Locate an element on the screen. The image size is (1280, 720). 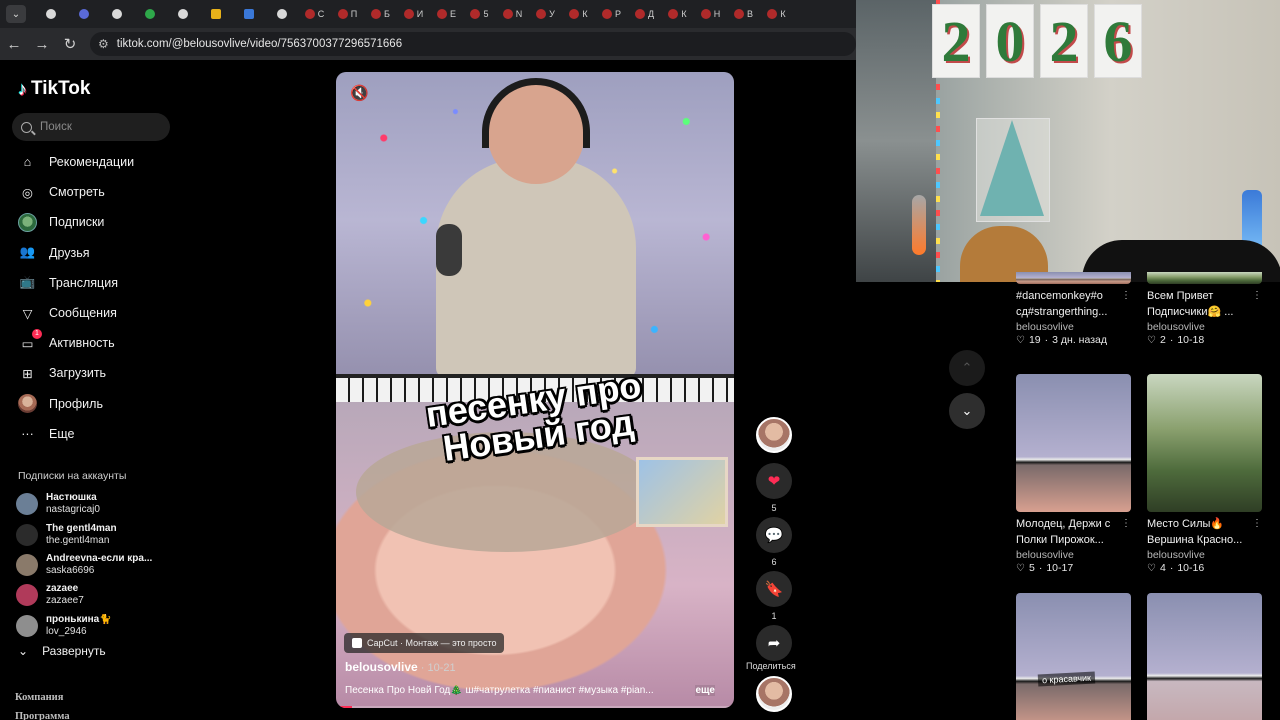
browser-tab: П is located at coordinates (347, 14).